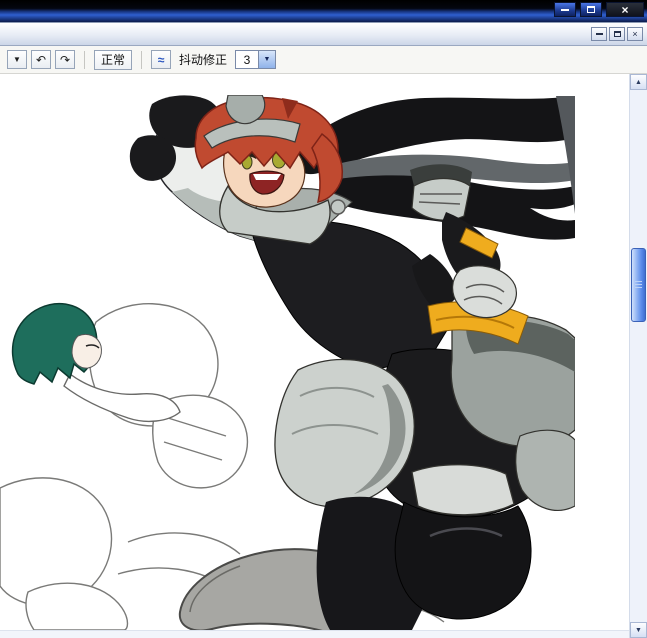 The image size is (647, 638). I want to click on child-minimize-icon, so click(599, 34).